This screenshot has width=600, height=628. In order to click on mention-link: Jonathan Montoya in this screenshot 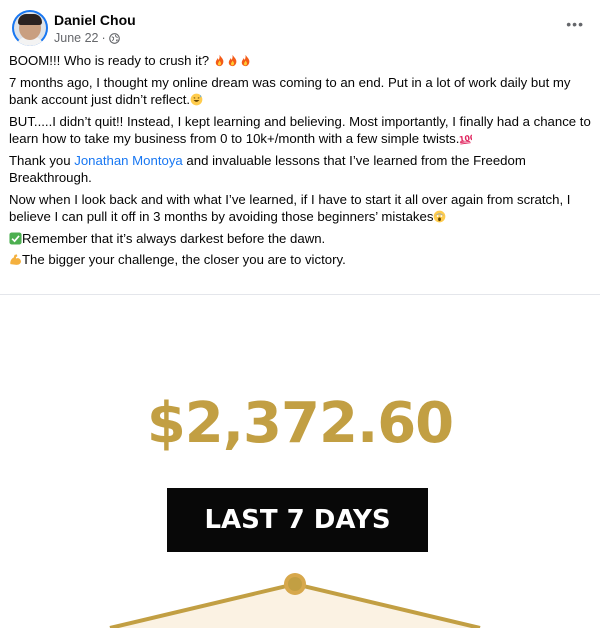, I will do `click(128, 160)`.